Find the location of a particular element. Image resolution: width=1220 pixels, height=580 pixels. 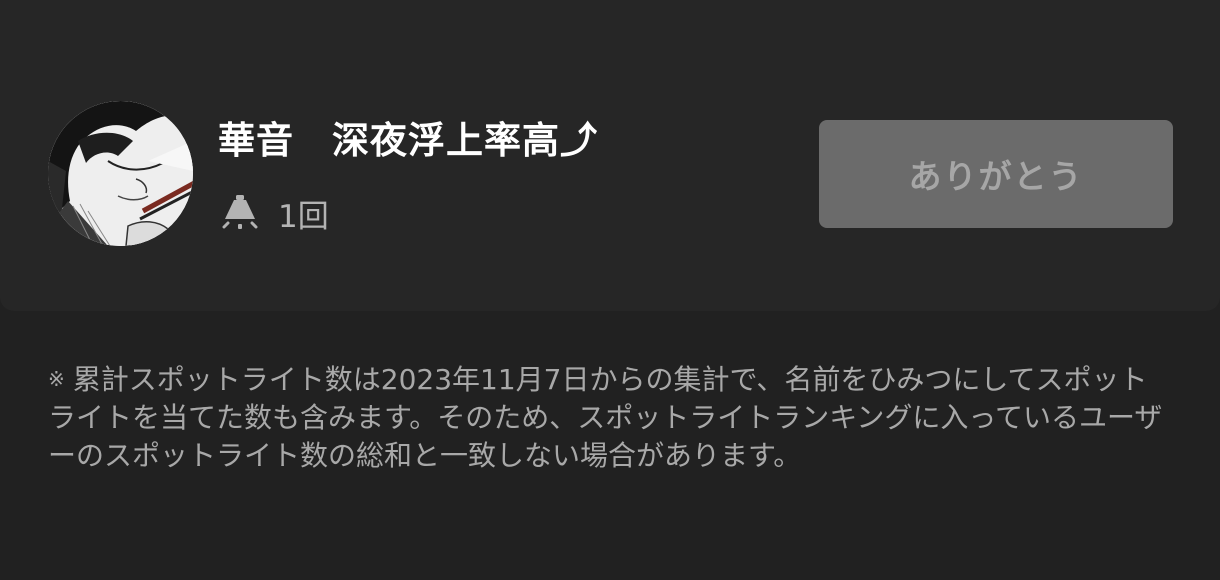

avatar-illustration is located at coordinates (120, 173).